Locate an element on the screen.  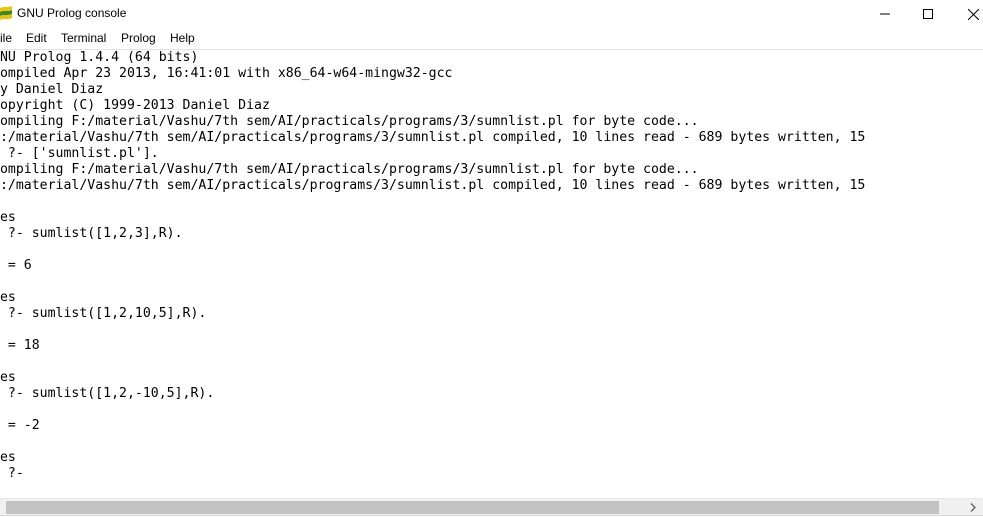
close-icon is located at coordinates (973, 14).